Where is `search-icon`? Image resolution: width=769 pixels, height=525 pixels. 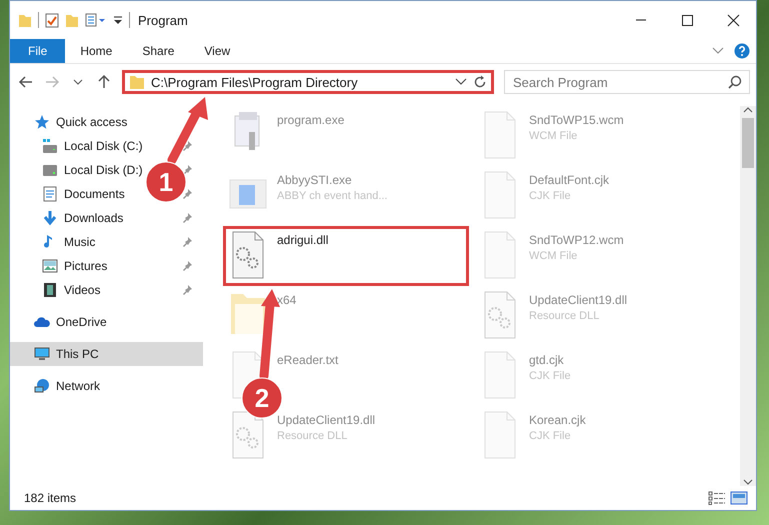
search-icon is located at coordinates (735, 82).